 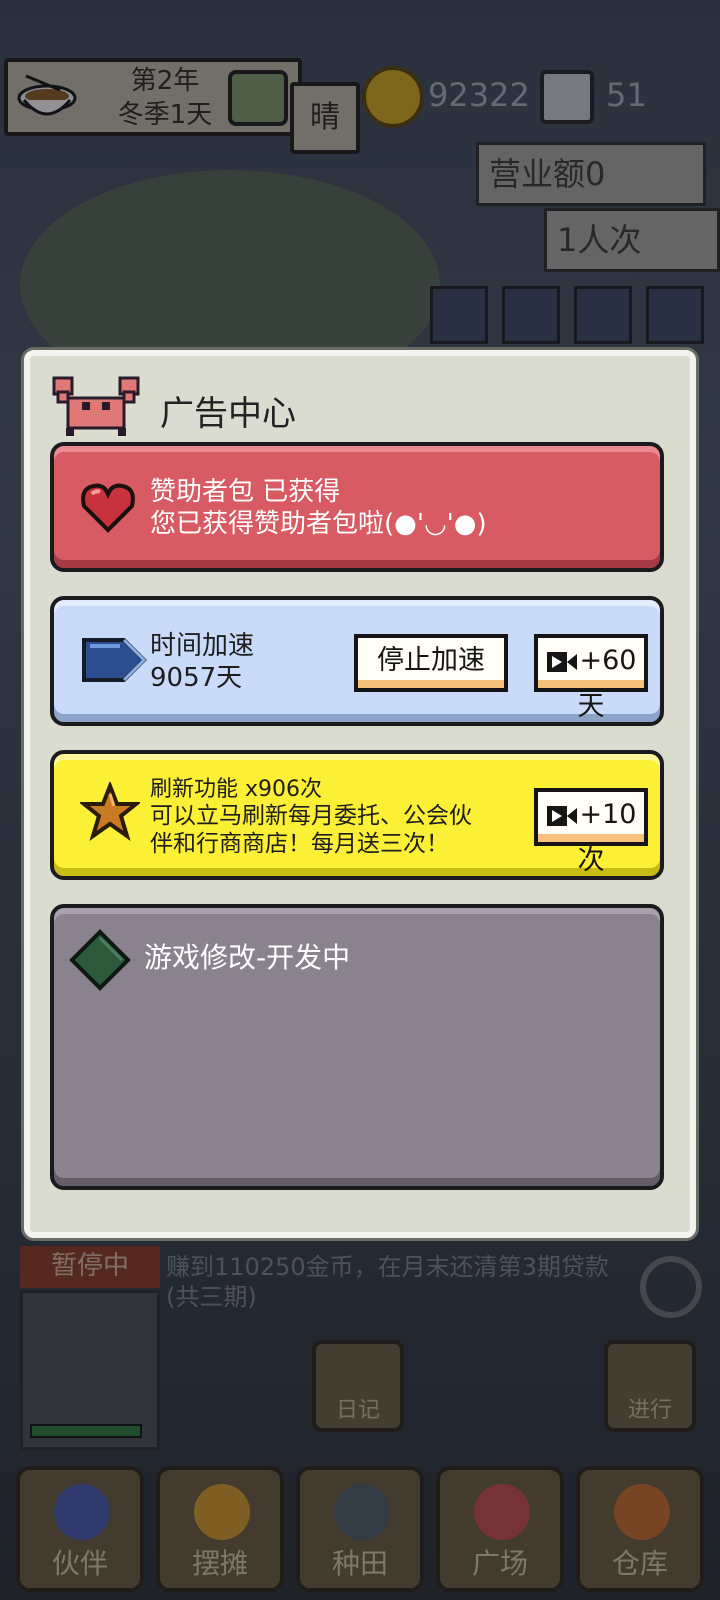 I want to click on time-speedup-card: 时间加速 9057天 停止加速 +60天, so click(x=357, y=661).